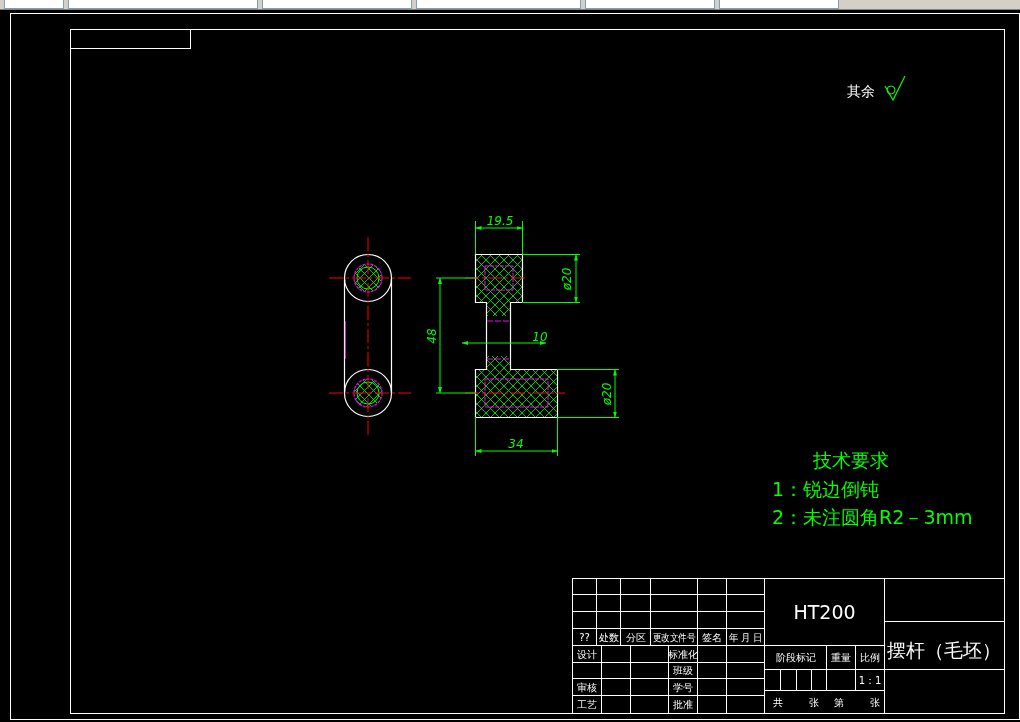 This screenshot has width=1020, height=722. I want to click on revision-header: ??, so click(584, 637).